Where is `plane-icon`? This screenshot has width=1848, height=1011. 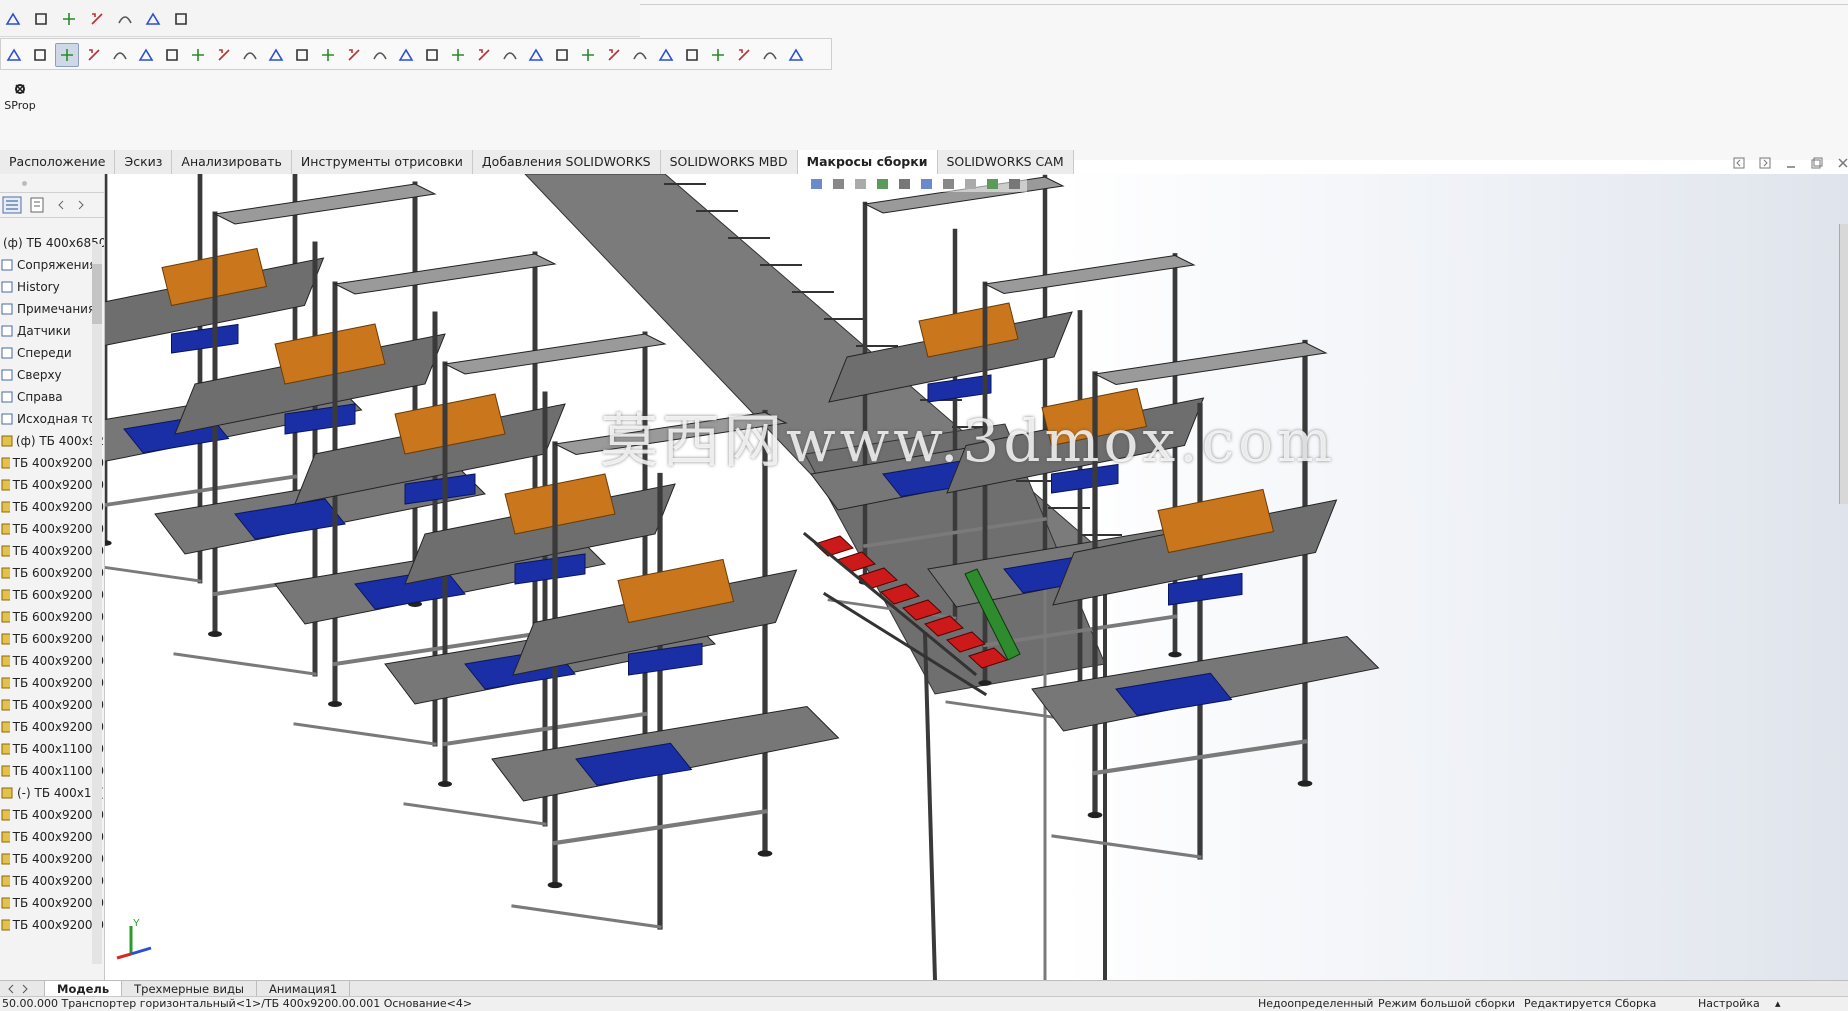
plane-icon is located at coordinates (198, 55).